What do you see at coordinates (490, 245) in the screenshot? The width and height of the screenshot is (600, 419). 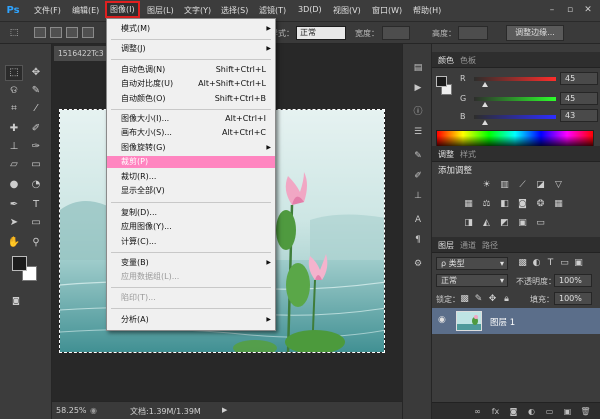 I see `tab-paths: 路径` at bounding box center [490, 245].